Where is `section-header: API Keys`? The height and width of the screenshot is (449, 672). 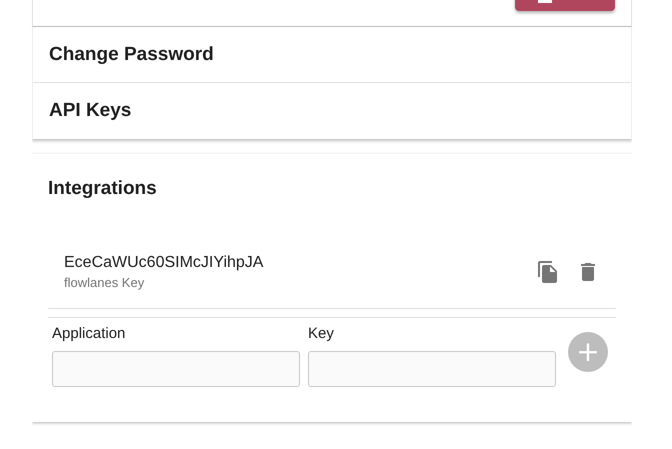
section-header: API Keys is located at coordinates (332, 111).